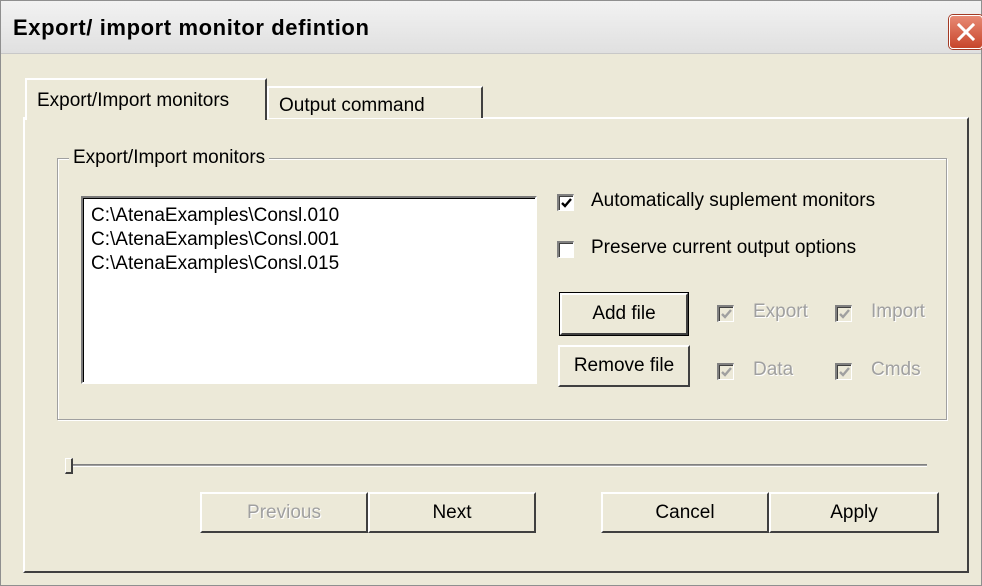 This screenshot has height=586, width=982. I want to click on remove-file-button: Remove file, so click(624, 366).